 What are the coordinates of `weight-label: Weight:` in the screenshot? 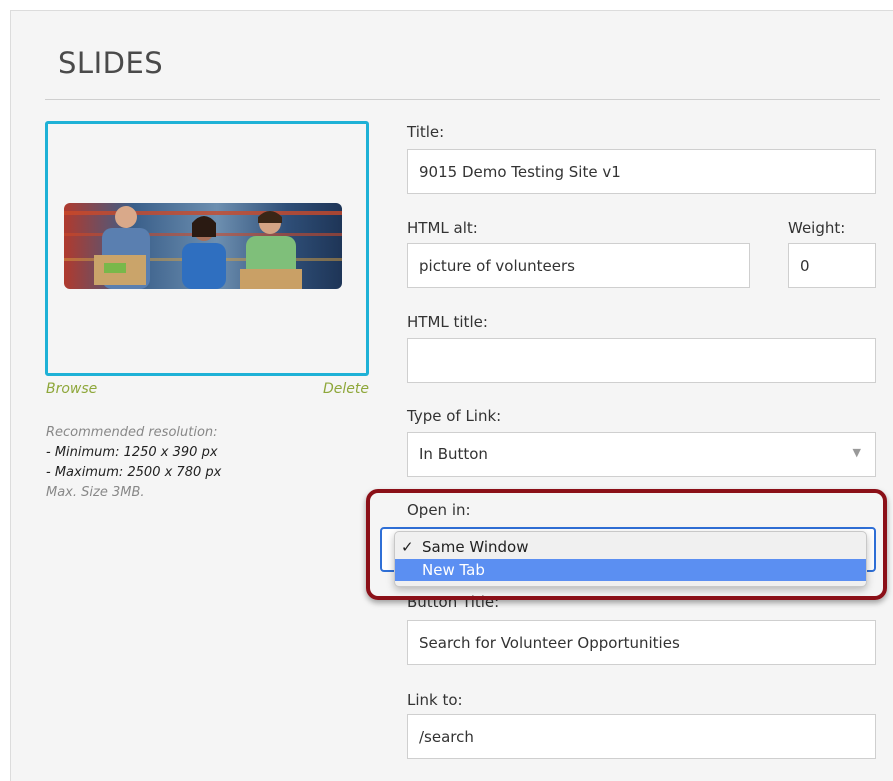 It's located at (817, 228).